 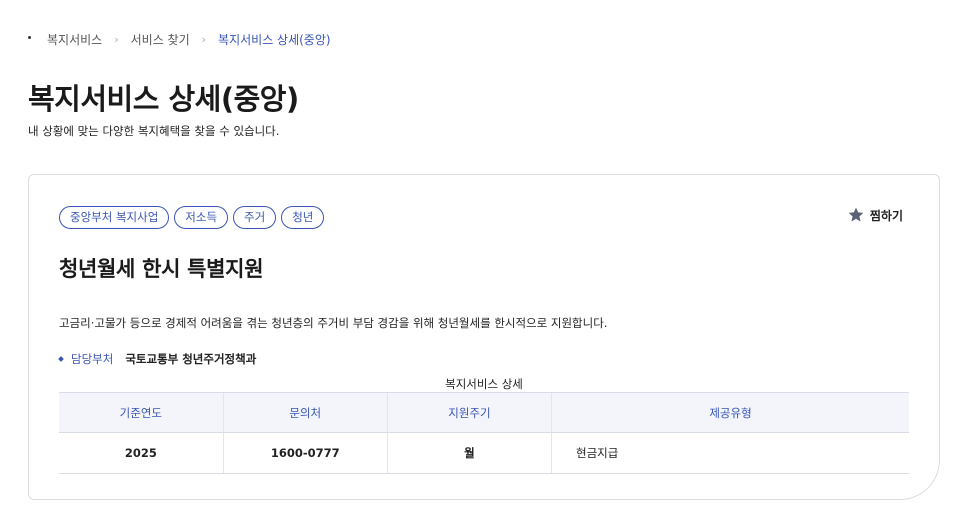 I want to click on header-provision-type: 제공유형, so click(x=730, y=412).